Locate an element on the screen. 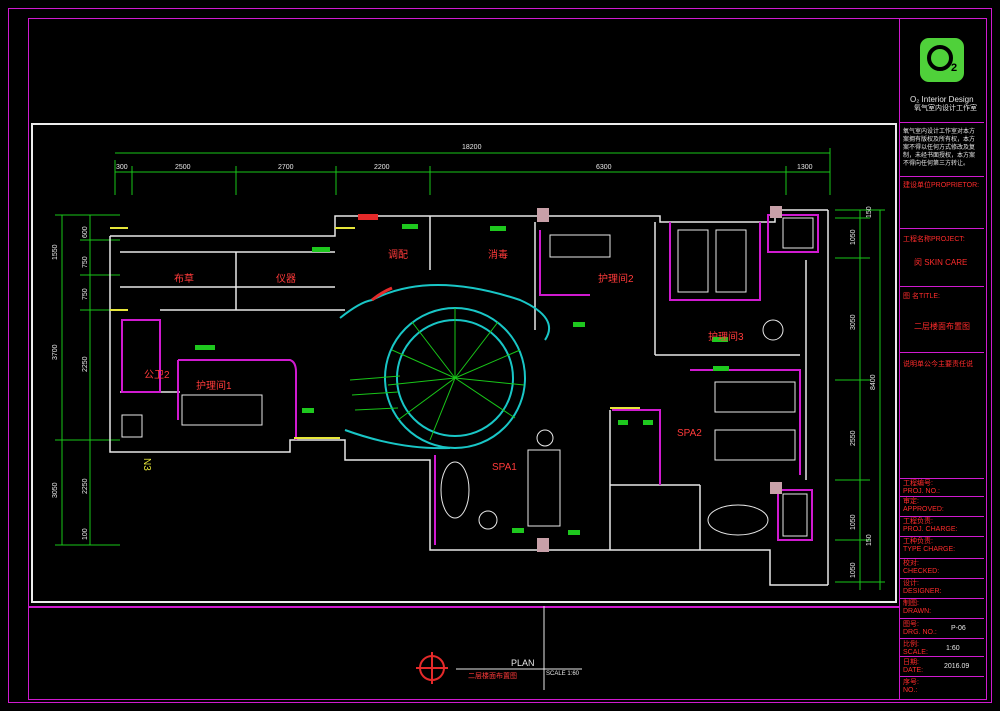  dim-top-6: 1300 is located at coordinates (805, 167).